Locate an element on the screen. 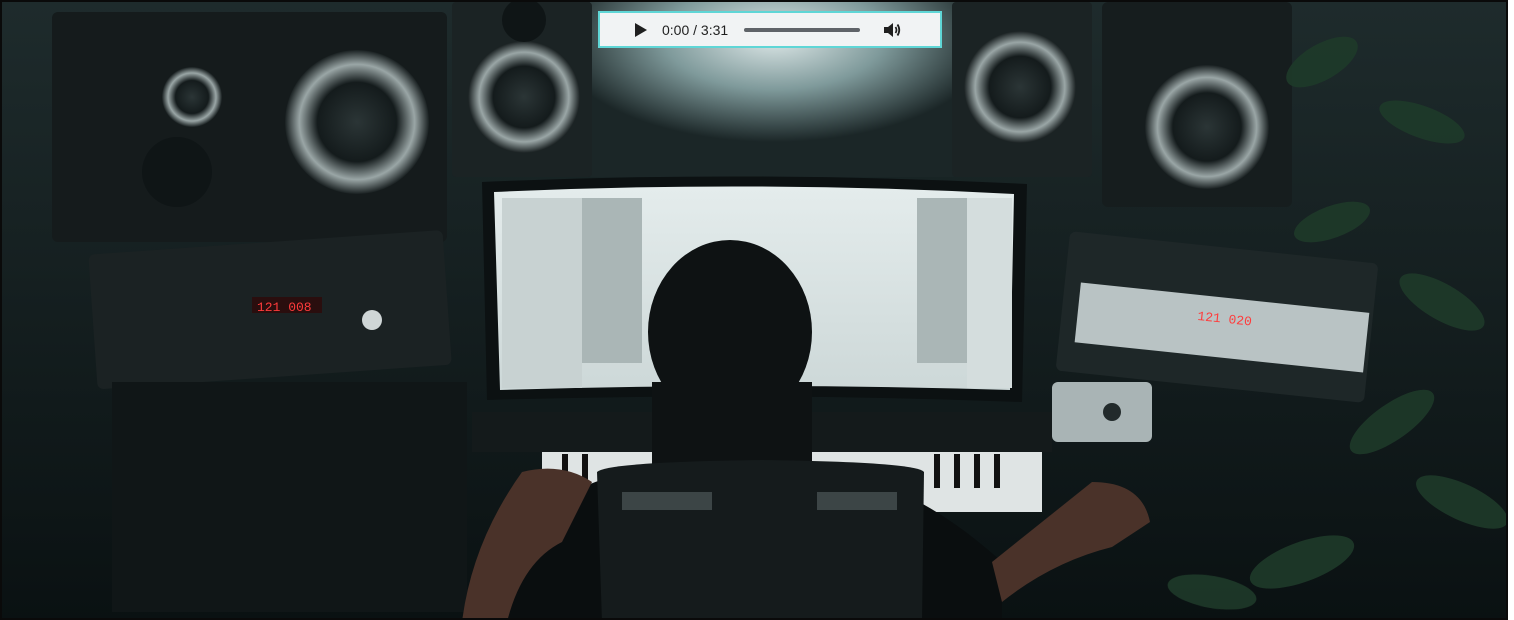 The width and height of the screenshot is (1514, 620). svg-text: 121 008 is located at coordinates (284, 307).